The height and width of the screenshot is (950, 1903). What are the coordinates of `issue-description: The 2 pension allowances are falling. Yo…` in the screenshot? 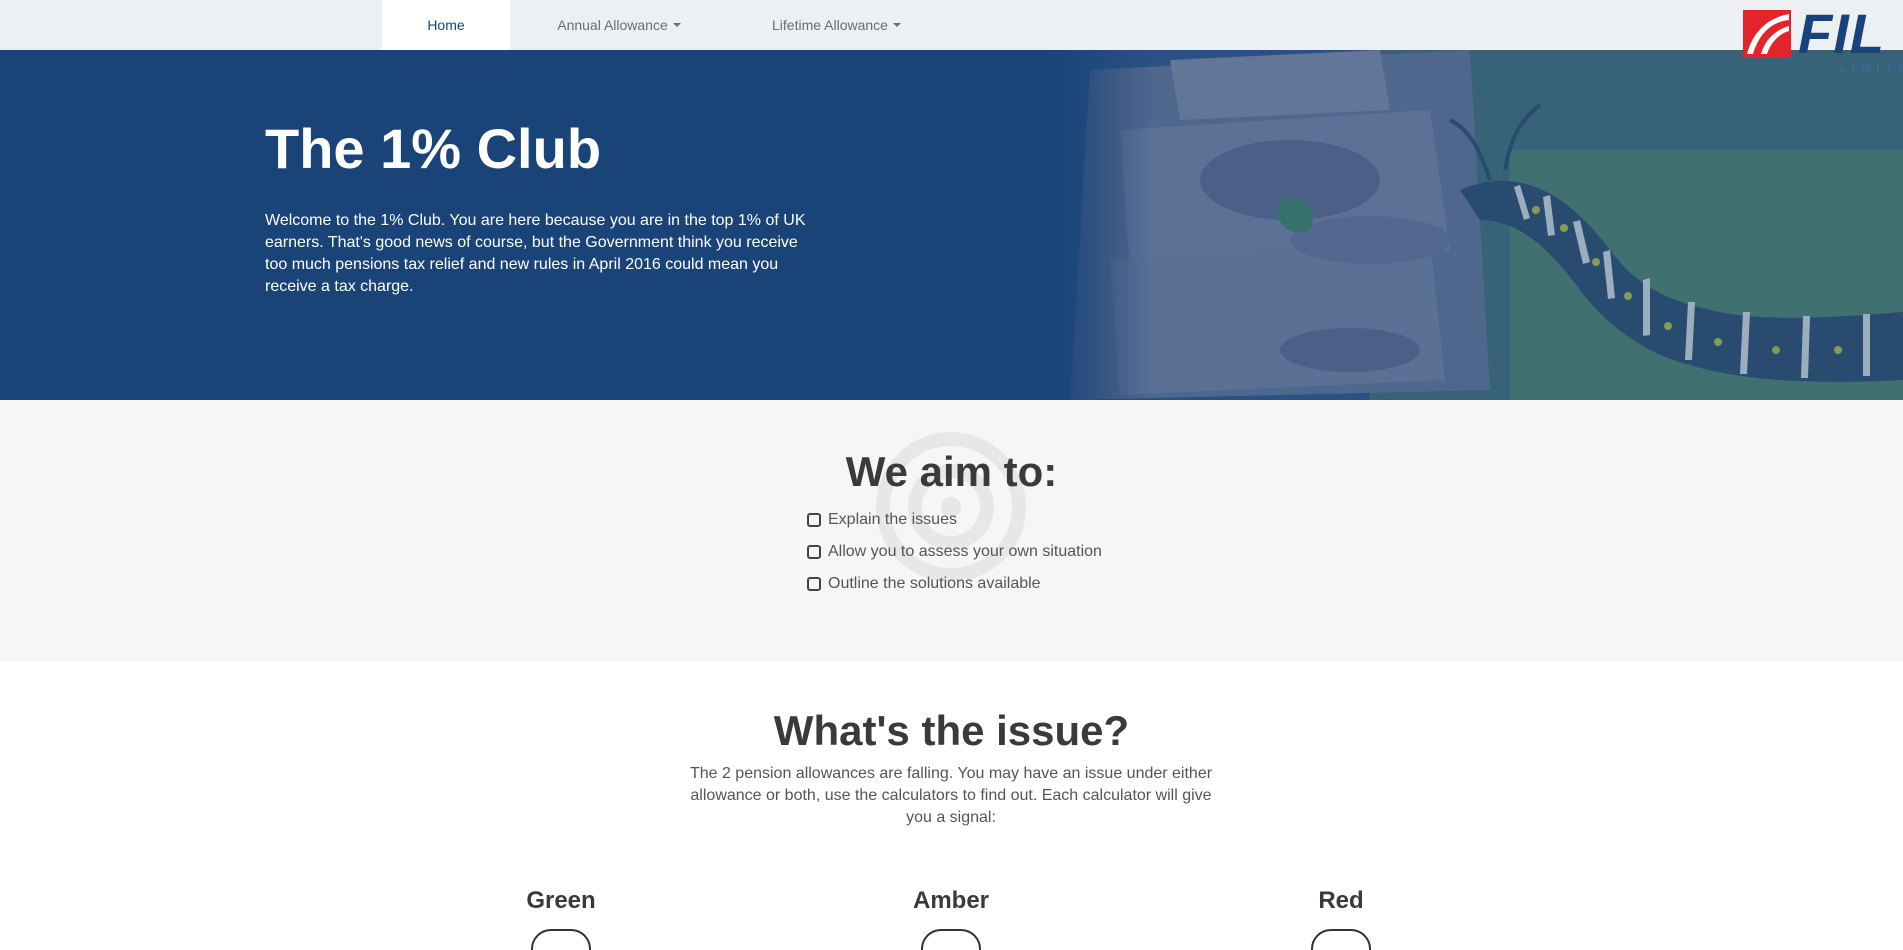 It's located at (951, 795).